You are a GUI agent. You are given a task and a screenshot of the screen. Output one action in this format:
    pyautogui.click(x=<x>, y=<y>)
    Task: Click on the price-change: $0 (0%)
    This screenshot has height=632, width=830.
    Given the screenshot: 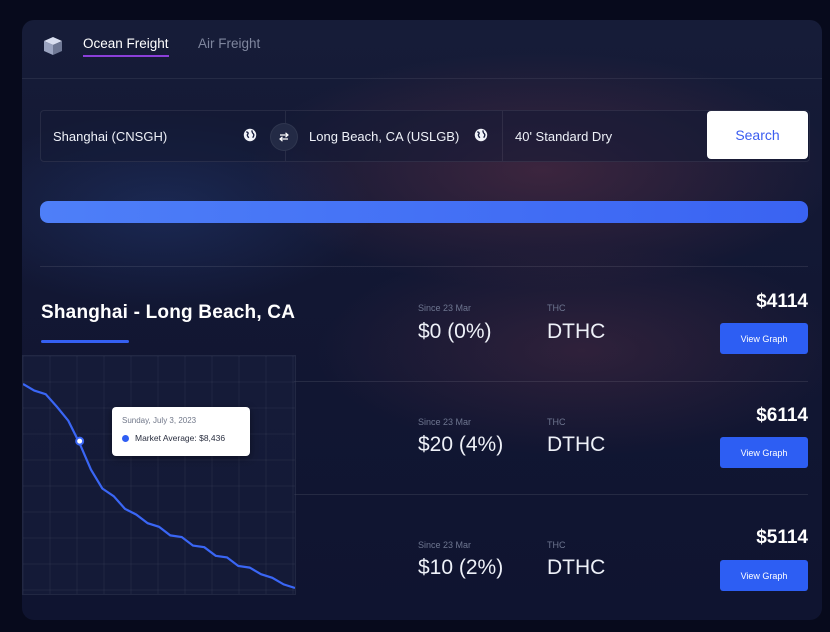 What is the action you would take?
    pyautogui.click(x=455, y=331)
    